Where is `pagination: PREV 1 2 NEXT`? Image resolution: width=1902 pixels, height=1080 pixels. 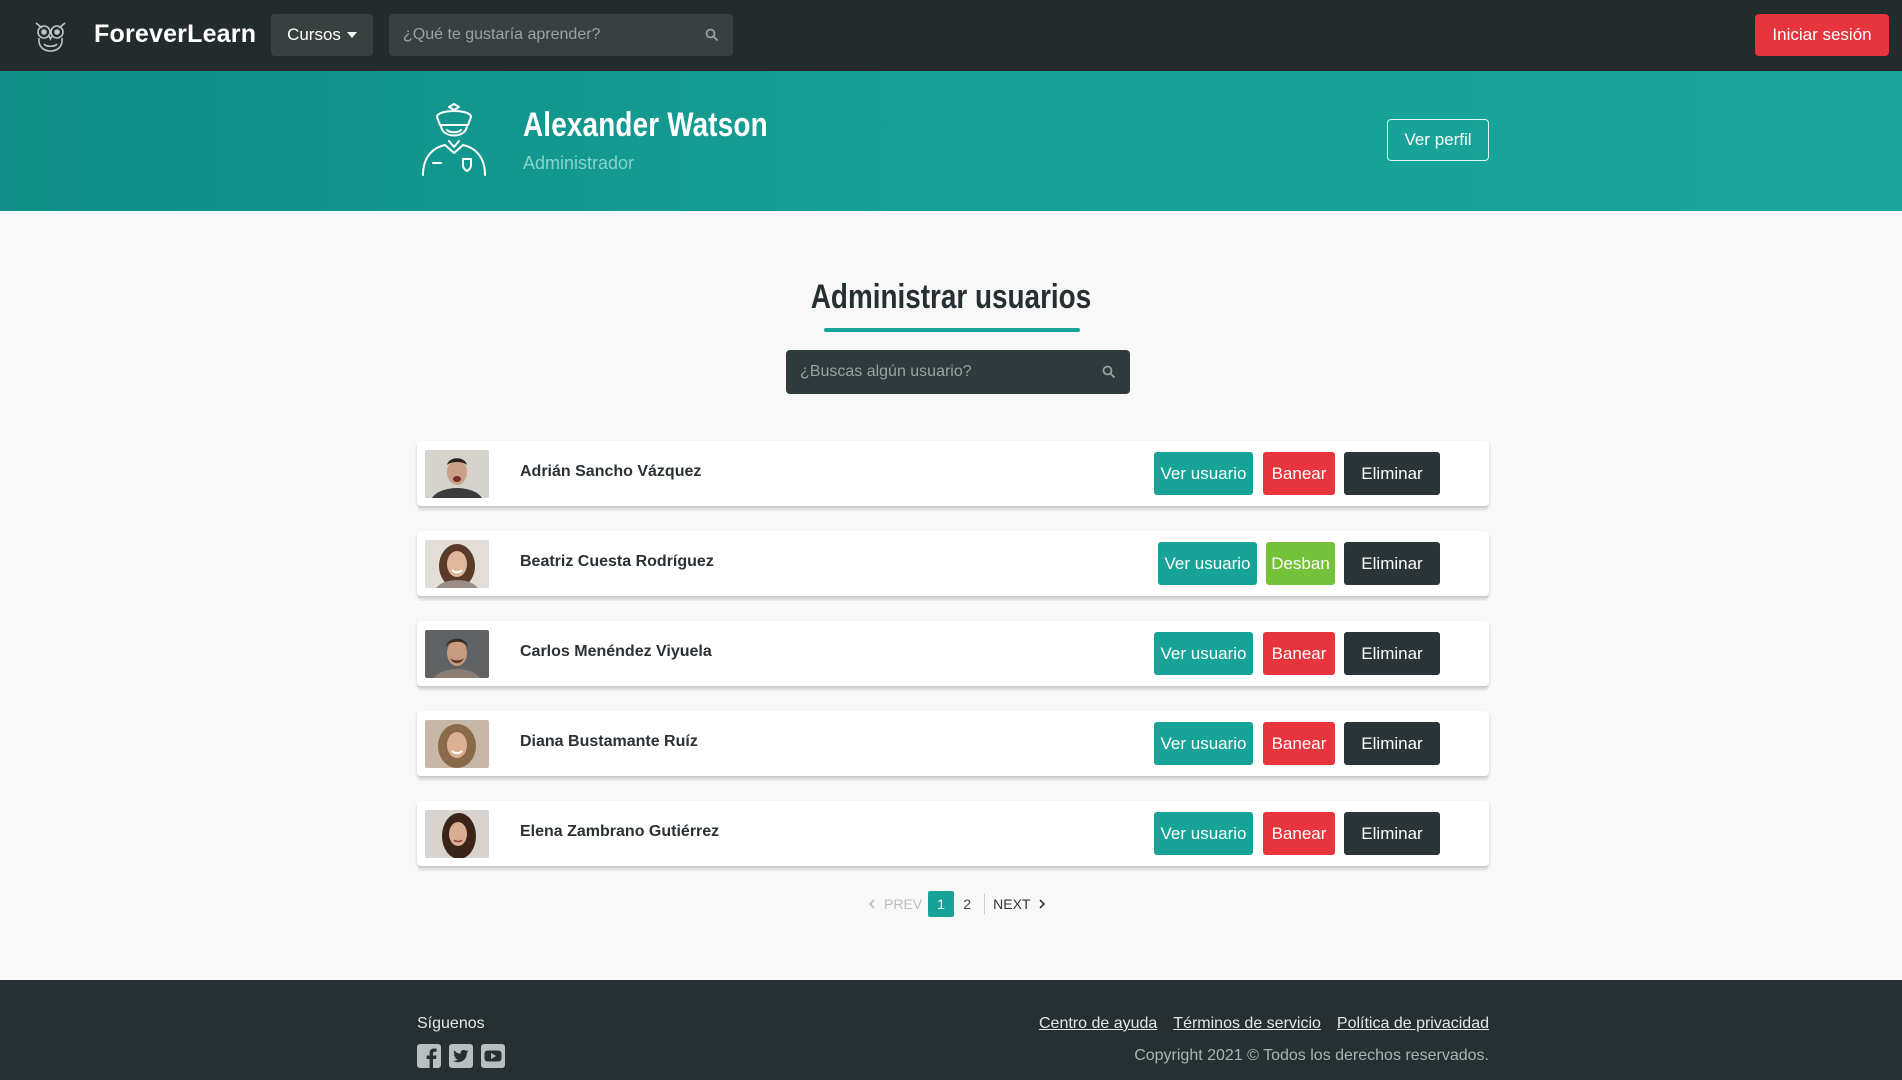
pagination: PREV 1 2 NEXT is located at coordinates (957, 904).